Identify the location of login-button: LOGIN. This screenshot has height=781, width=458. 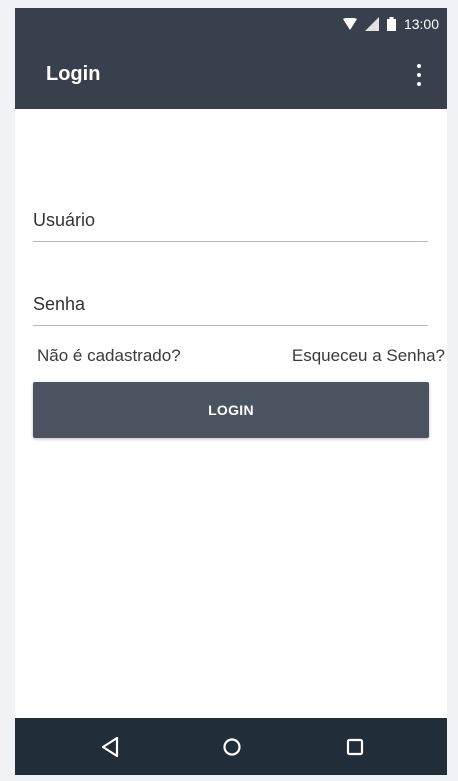
(231, 410).